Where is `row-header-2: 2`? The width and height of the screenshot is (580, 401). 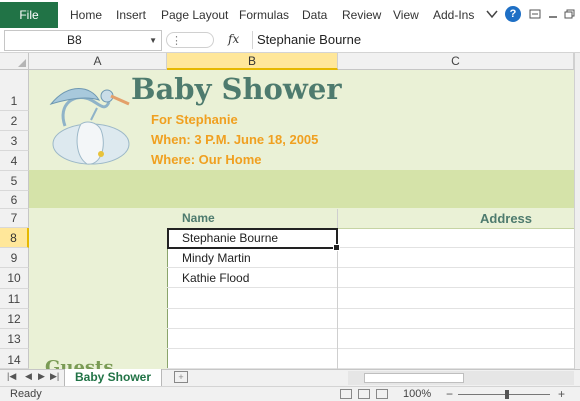 row-header-2: 2 is located at coordinates (14, 121).